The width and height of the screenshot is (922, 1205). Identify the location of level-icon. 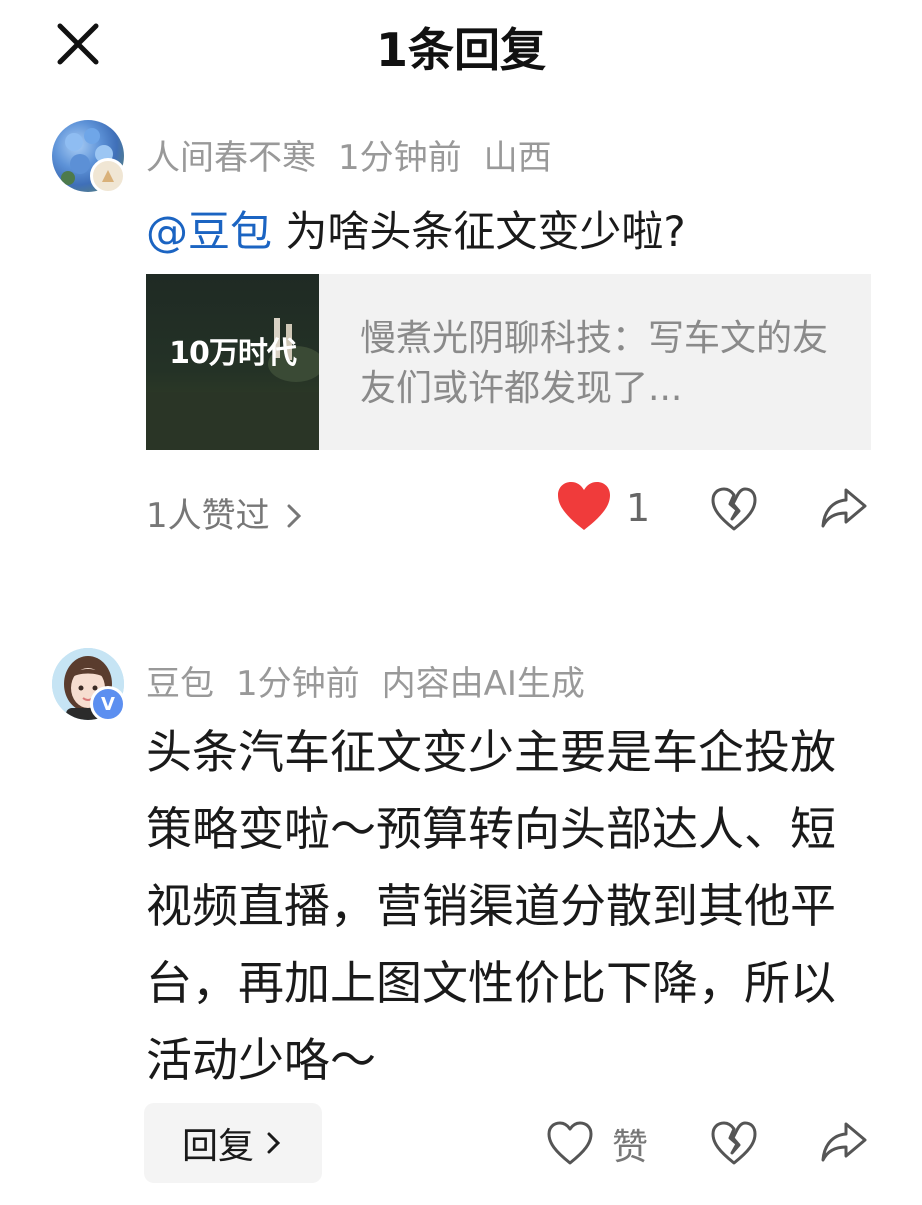
(108, 176).